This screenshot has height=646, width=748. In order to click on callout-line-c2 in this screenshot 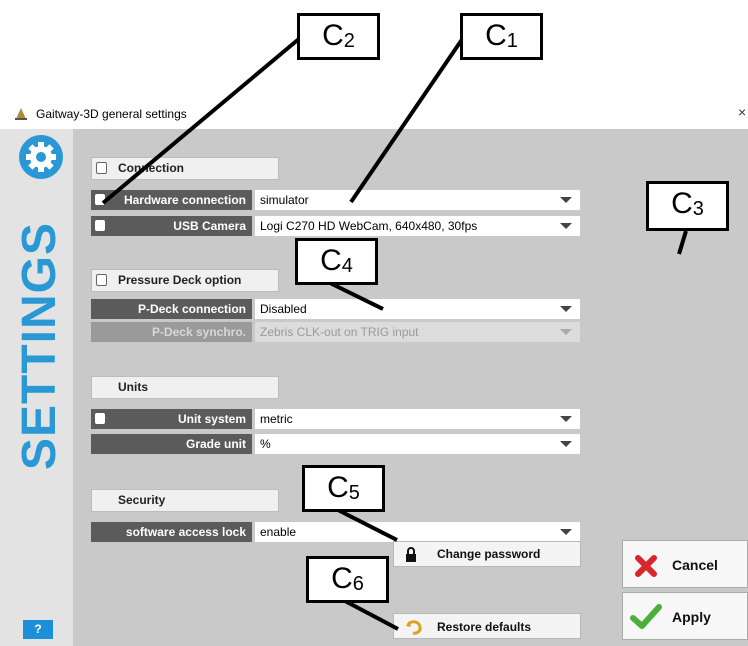, I will do `click(201, 120)`.